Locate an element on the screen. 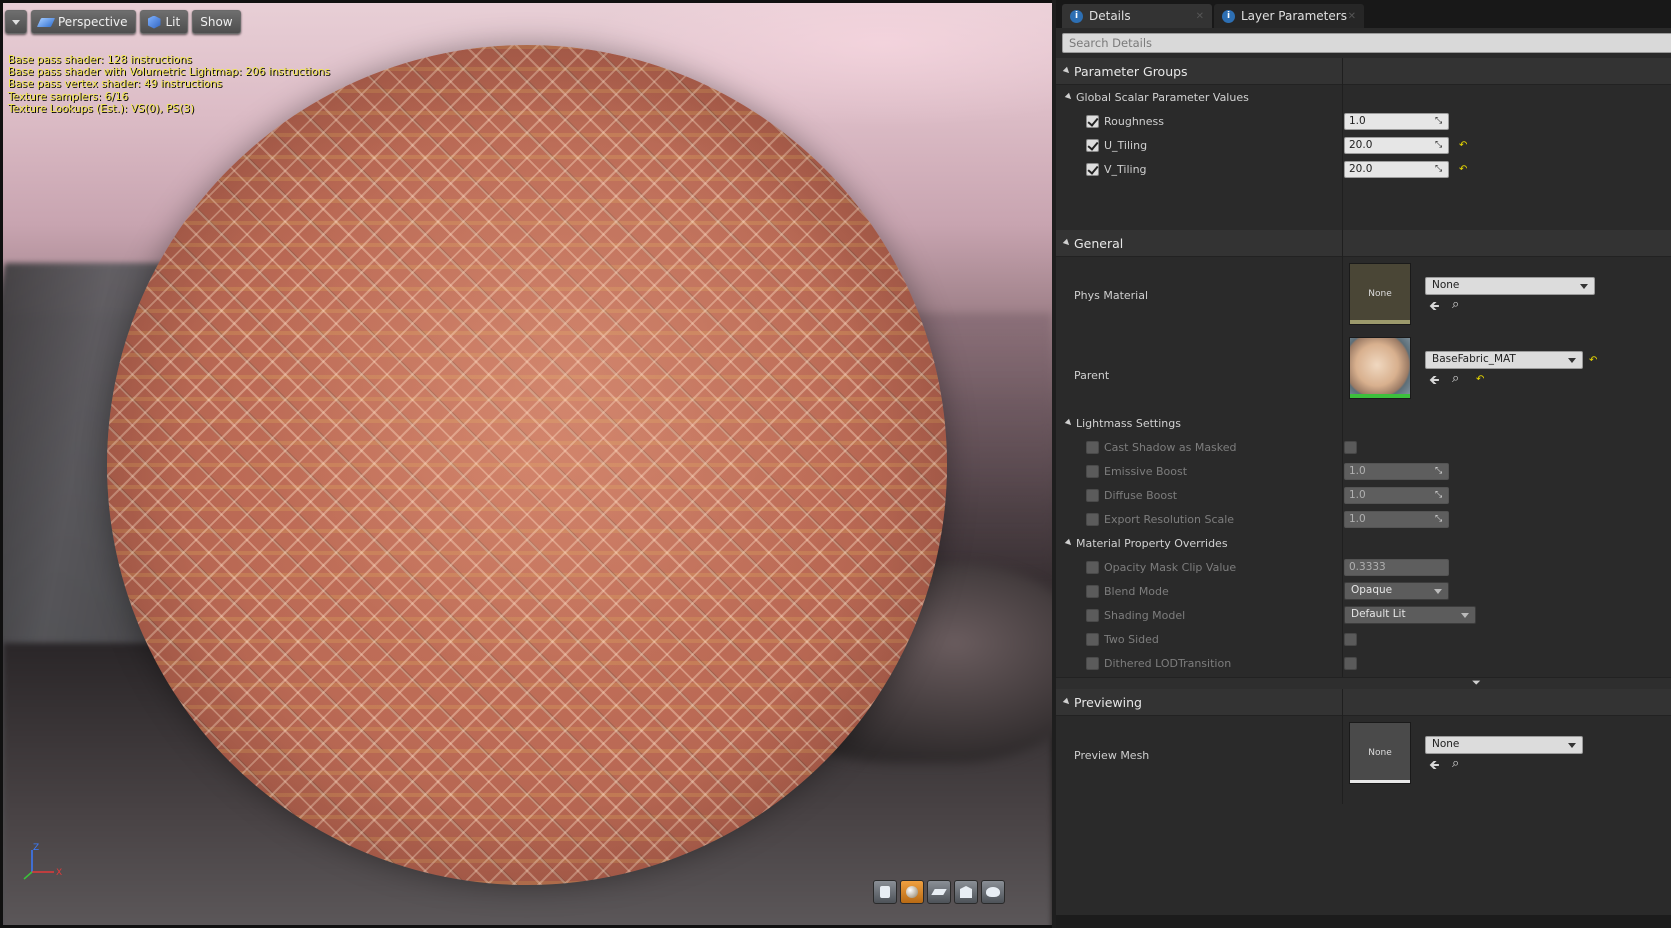  phys-material-row: Phys Material None None 🡸 ⌕ is located at coordinates (1363, 295).